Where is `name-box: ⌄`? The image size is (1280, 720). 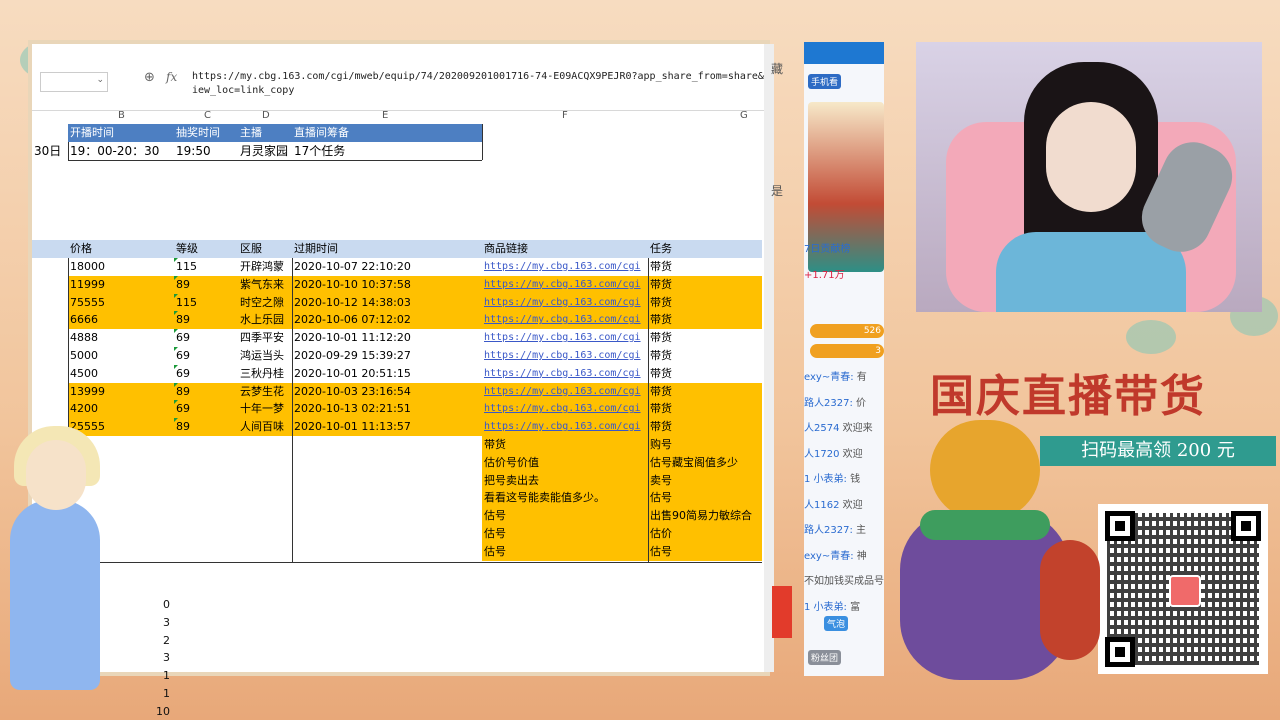
name-box: ⌄ is located at coordinates (74, 82).